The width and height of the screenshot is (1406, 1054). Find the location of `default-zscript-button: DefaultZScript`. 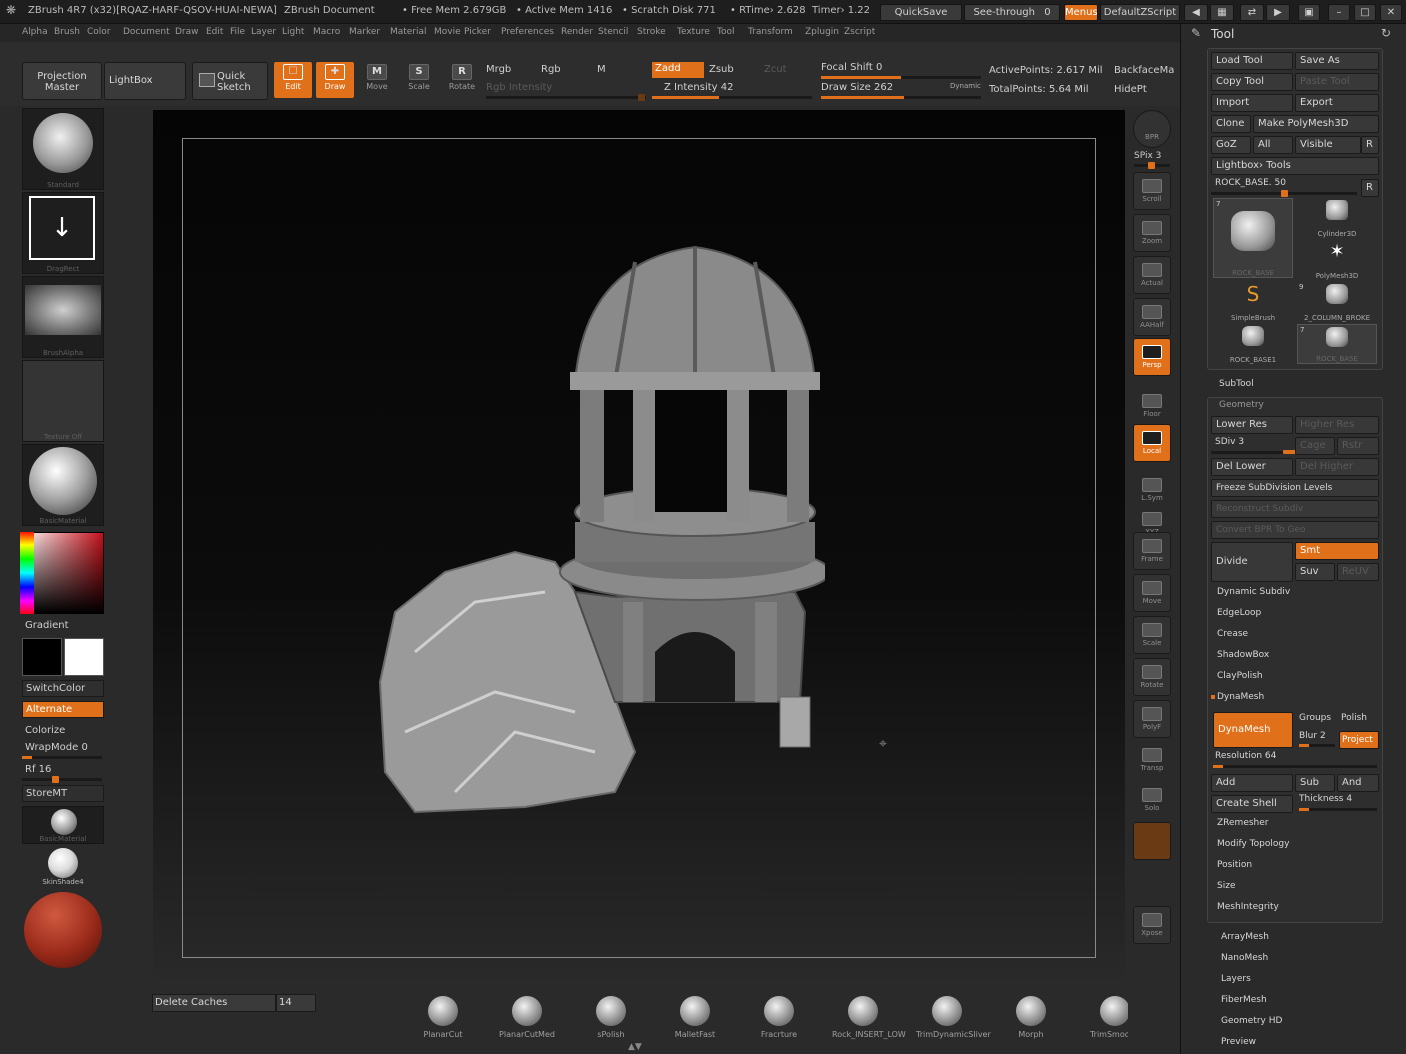

default-zscript-button: DefaultZScript is located at coordinates (1140, 12).